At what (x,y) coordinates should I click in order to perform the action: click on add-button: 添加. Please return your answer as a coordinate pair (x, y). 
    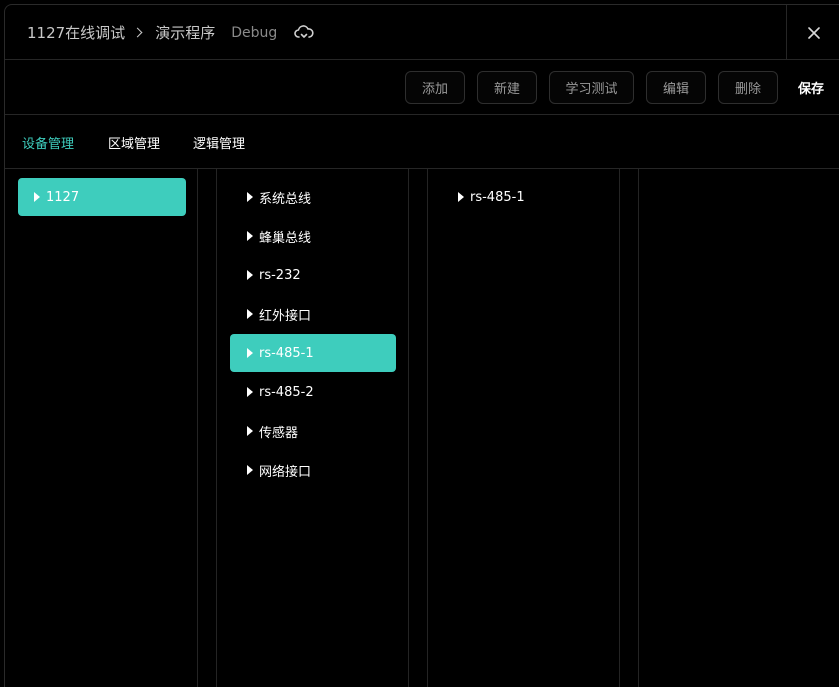
    Looking at the image, I should click on (435, 87).